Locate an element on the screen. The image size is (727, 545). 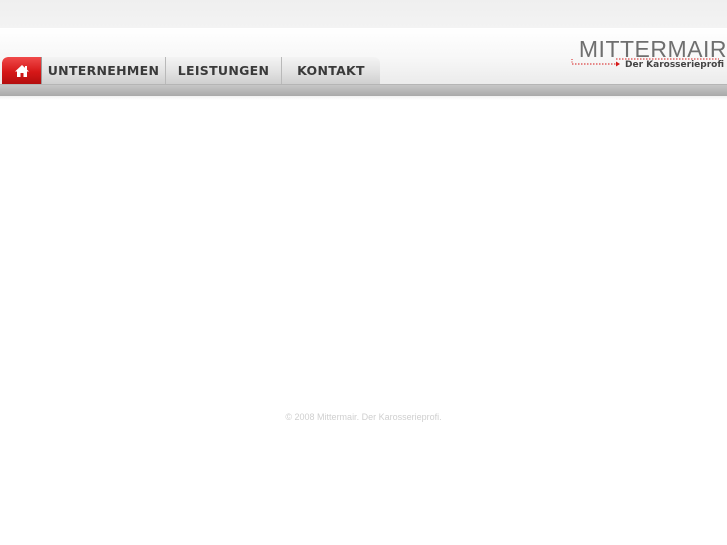
nav-item-leistungen: LEISTUNGEN is located at coordinates (224, 70).